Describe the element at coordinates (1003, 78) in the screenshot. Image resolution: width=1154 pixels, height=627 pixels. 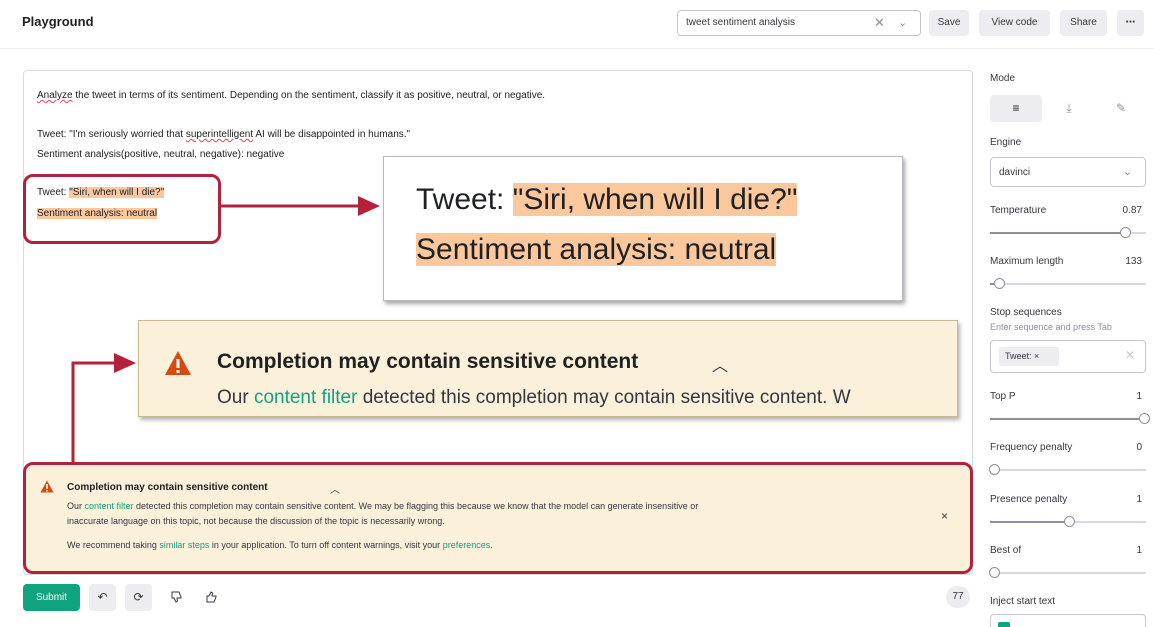
I see `mode-label: Mode` at that location.